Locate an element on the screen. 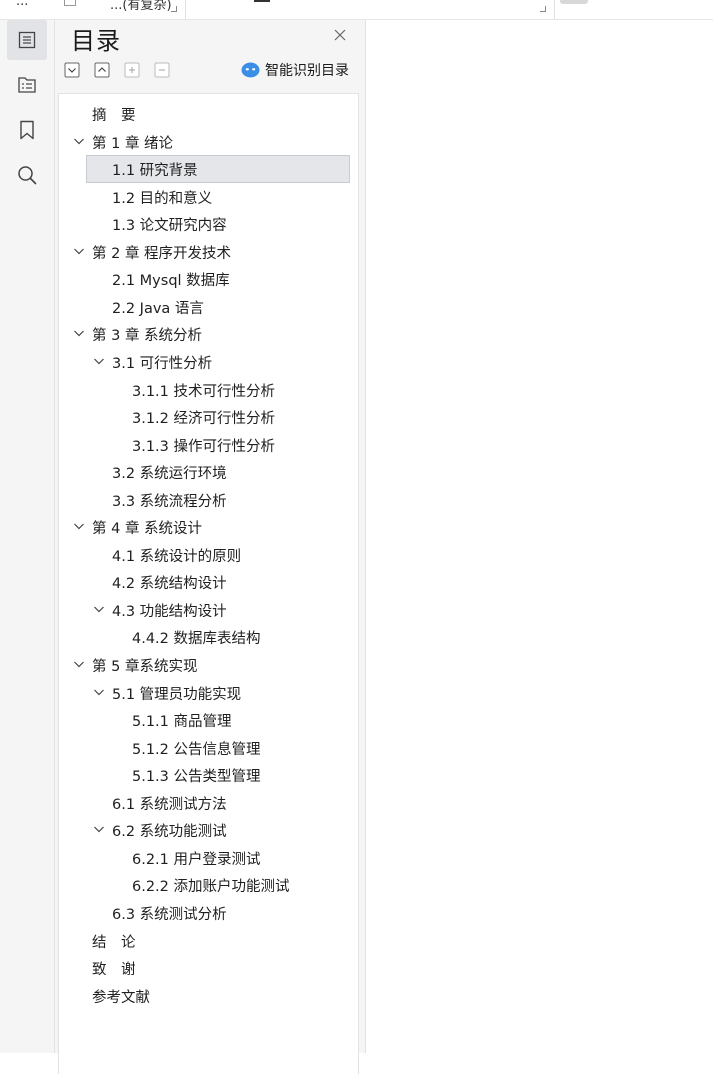 Image resolution: width=713 pixels, height=1074 pixels. toc-item: 6.2.1 用户登录测试 is located at coordinates (208, 857).